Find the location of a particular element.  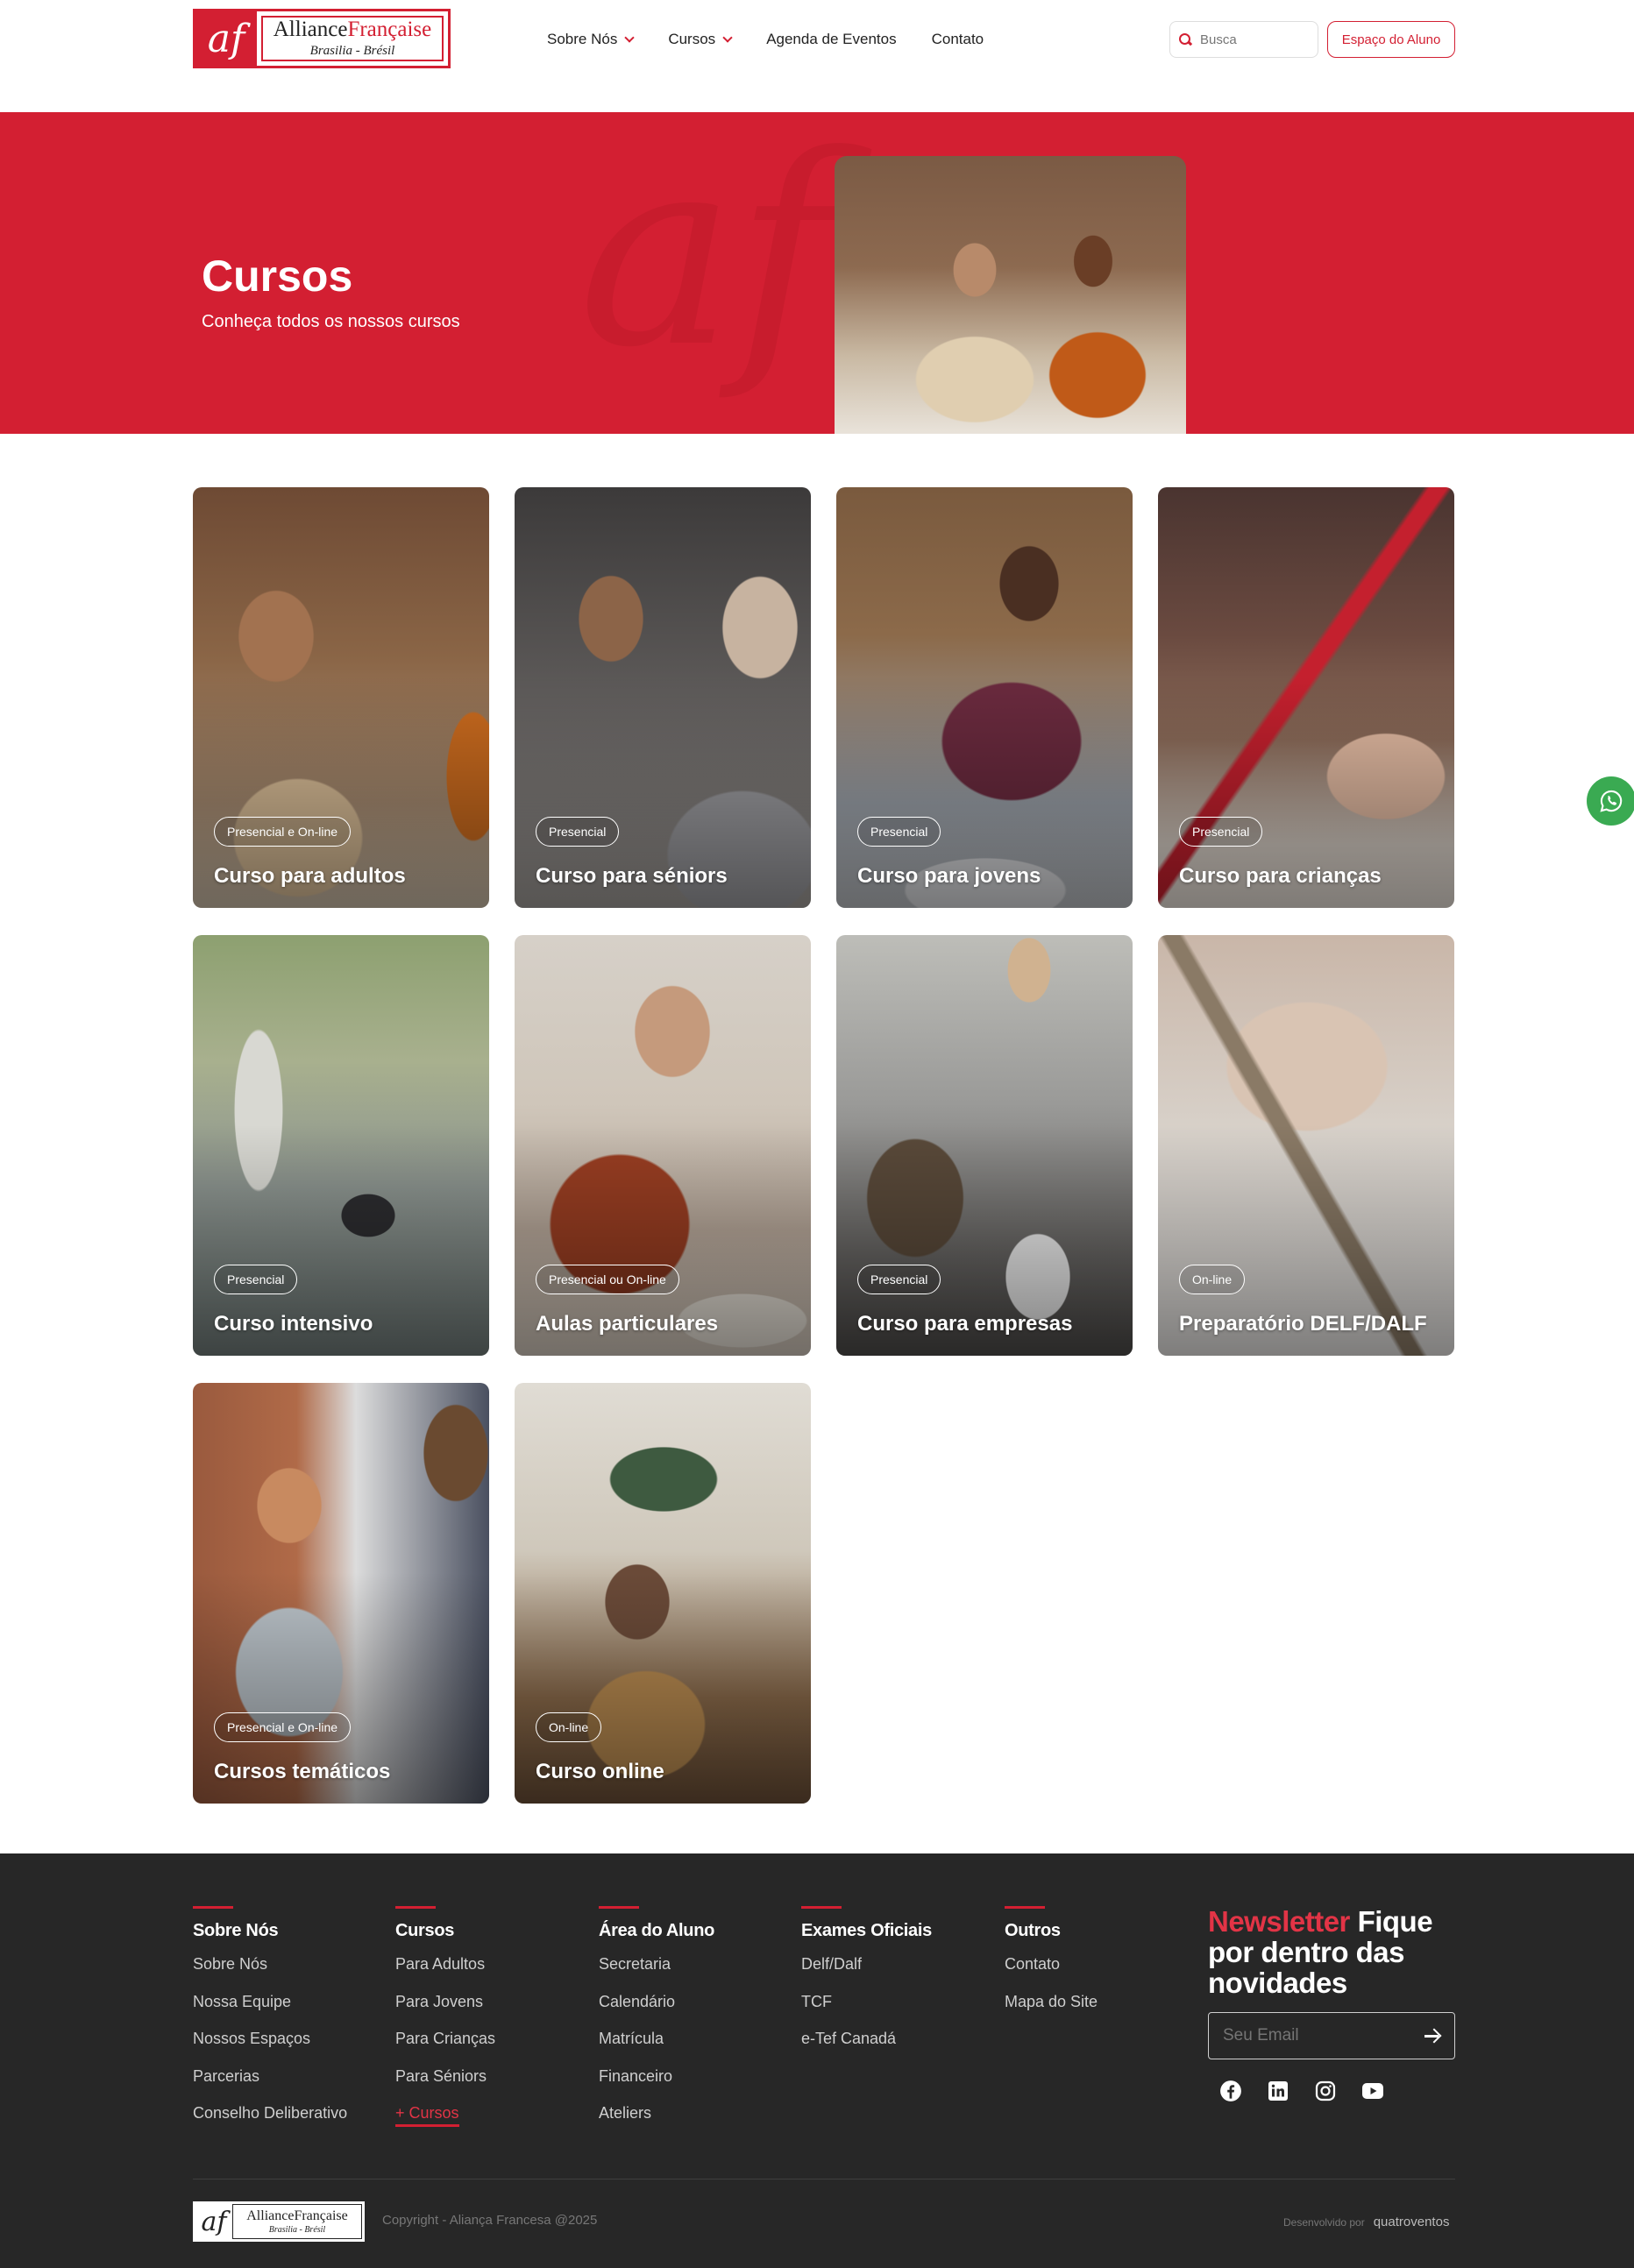

developer-credit: Desenvolvido por quatroventos is located at coordinates (1366, 2222).